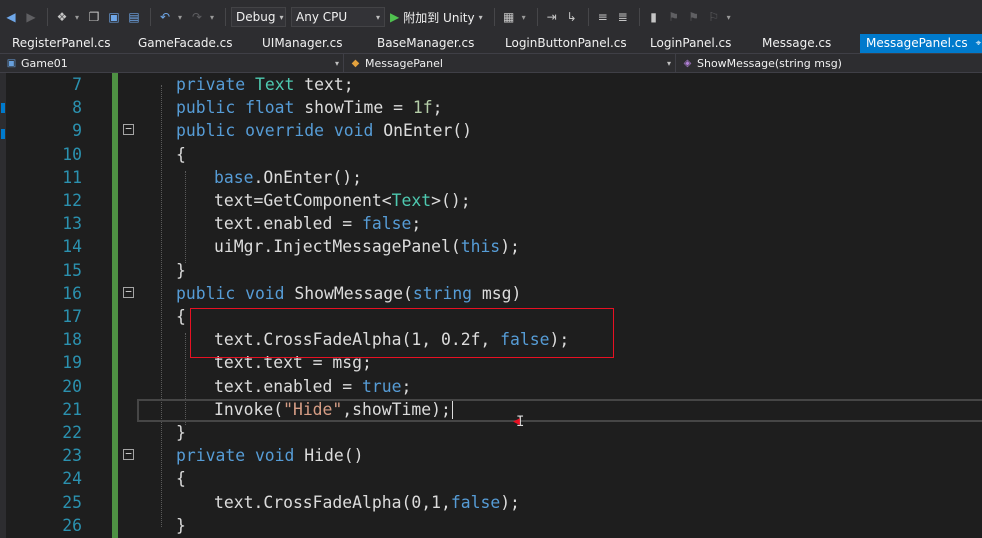 The height and width of the screenshot is (538, 982). What do you see at coordinates (72, 386) in the screenshot?
I see `line-number: 20` at bounding box center [72, 386].